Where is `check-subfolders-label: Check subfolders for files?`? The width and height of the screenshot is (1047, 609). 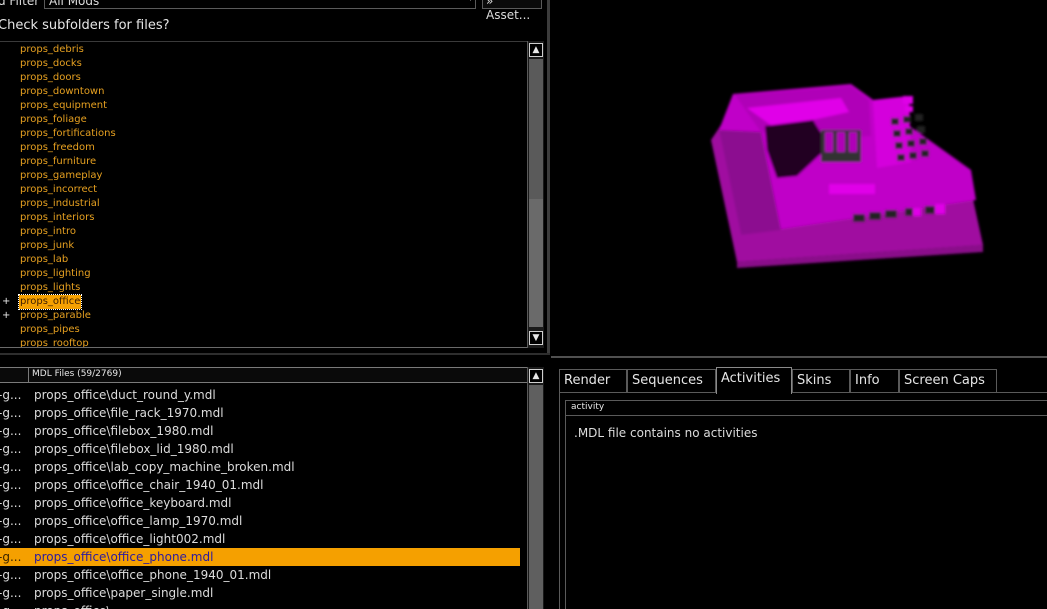 check-subfolders-label: Check subfolders for files? is located at coordinates (85, 25).